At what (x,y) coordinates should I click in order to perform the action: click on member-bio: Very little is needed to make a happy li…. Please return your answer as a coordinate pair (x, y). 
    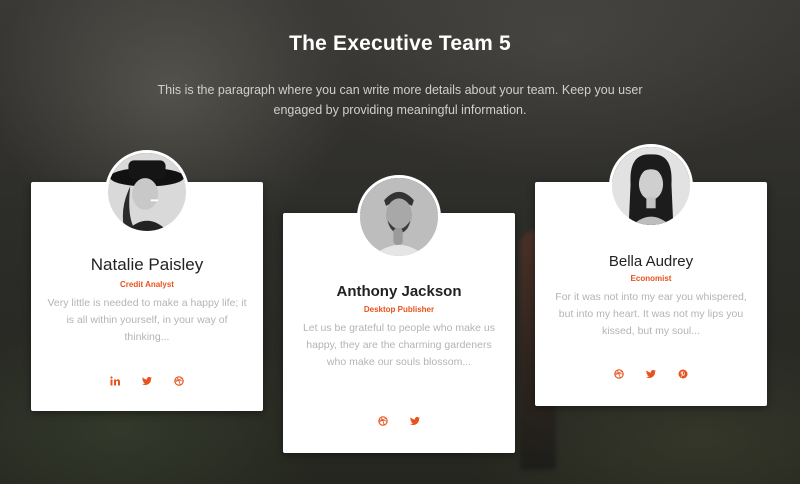
    Looking at the image, I should click on (147, 320).